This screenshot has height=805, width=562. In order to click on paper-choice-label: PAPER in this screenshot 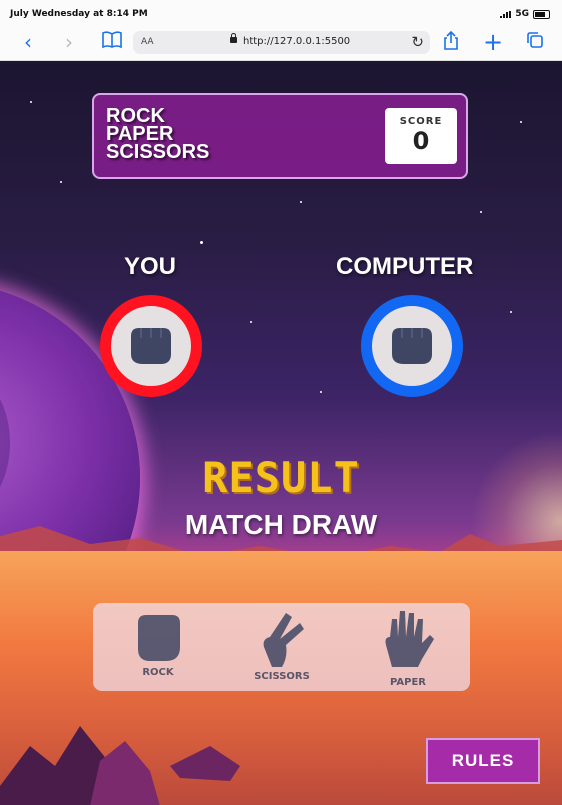, I will do `click(407, 682)`.